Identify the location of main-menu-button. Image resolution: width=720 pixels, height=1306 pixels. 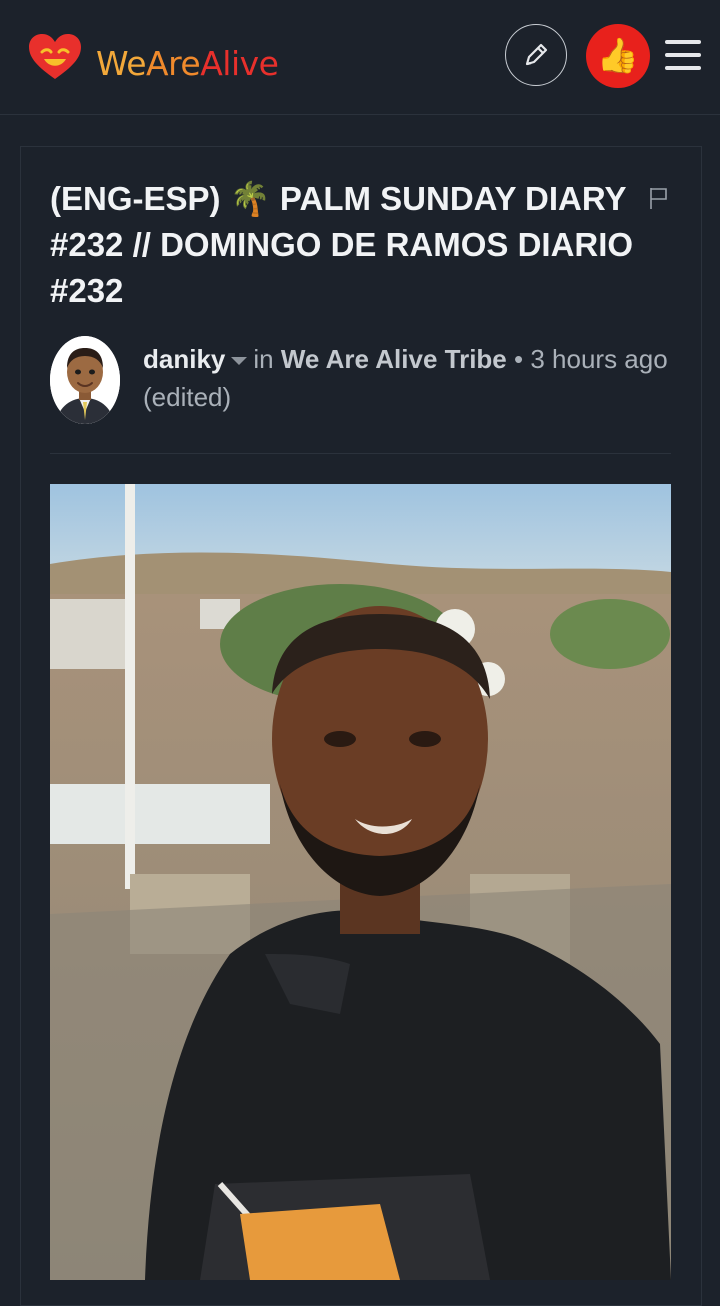
(683, 55).